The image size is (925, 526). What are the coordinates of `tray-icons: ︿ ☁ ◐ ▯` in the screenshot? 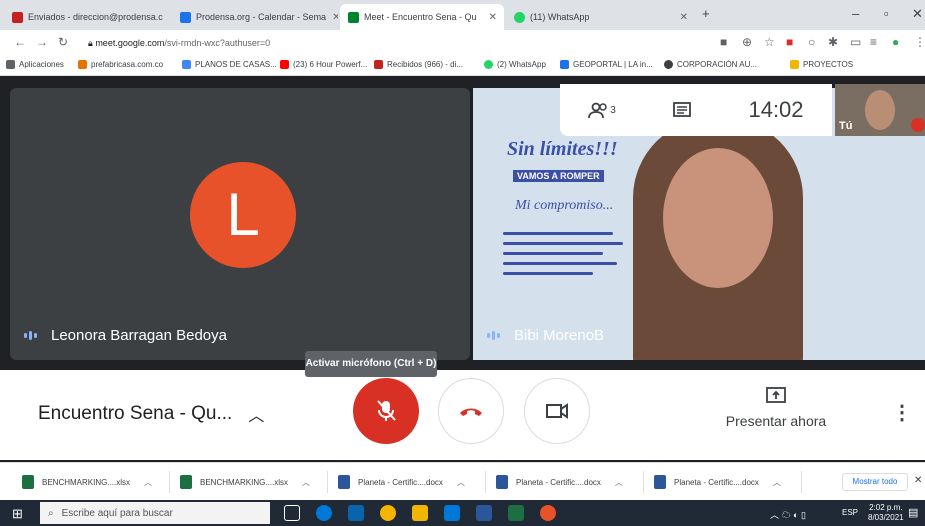 It's located at (788, 514).